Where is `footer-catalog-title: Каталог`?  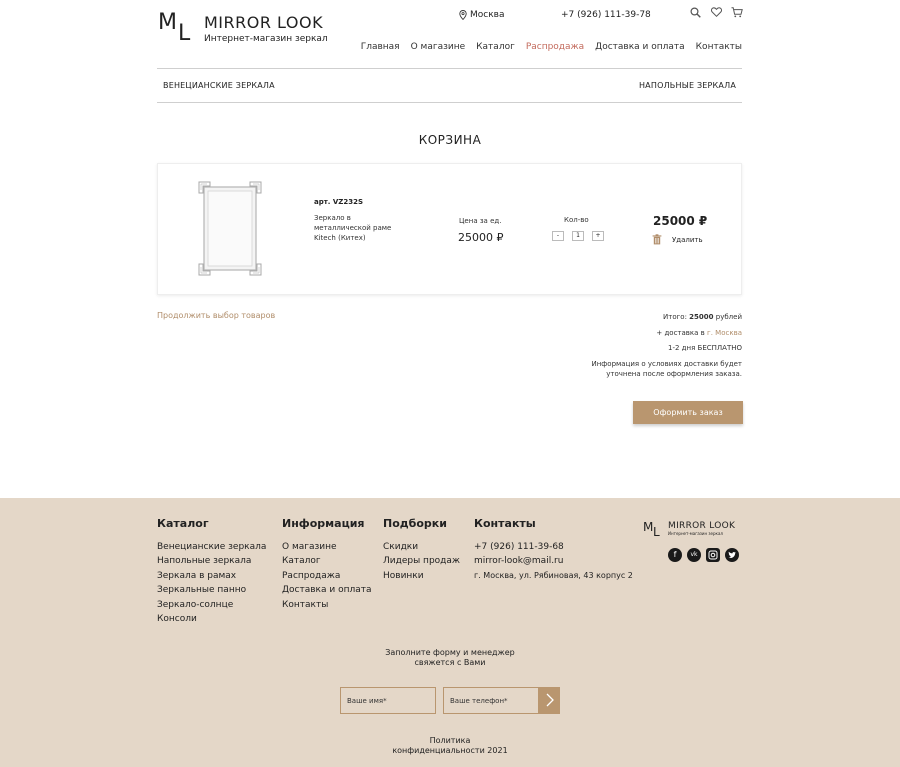
footer-catalog-title: Каталог is located at coordinates (183, 523).